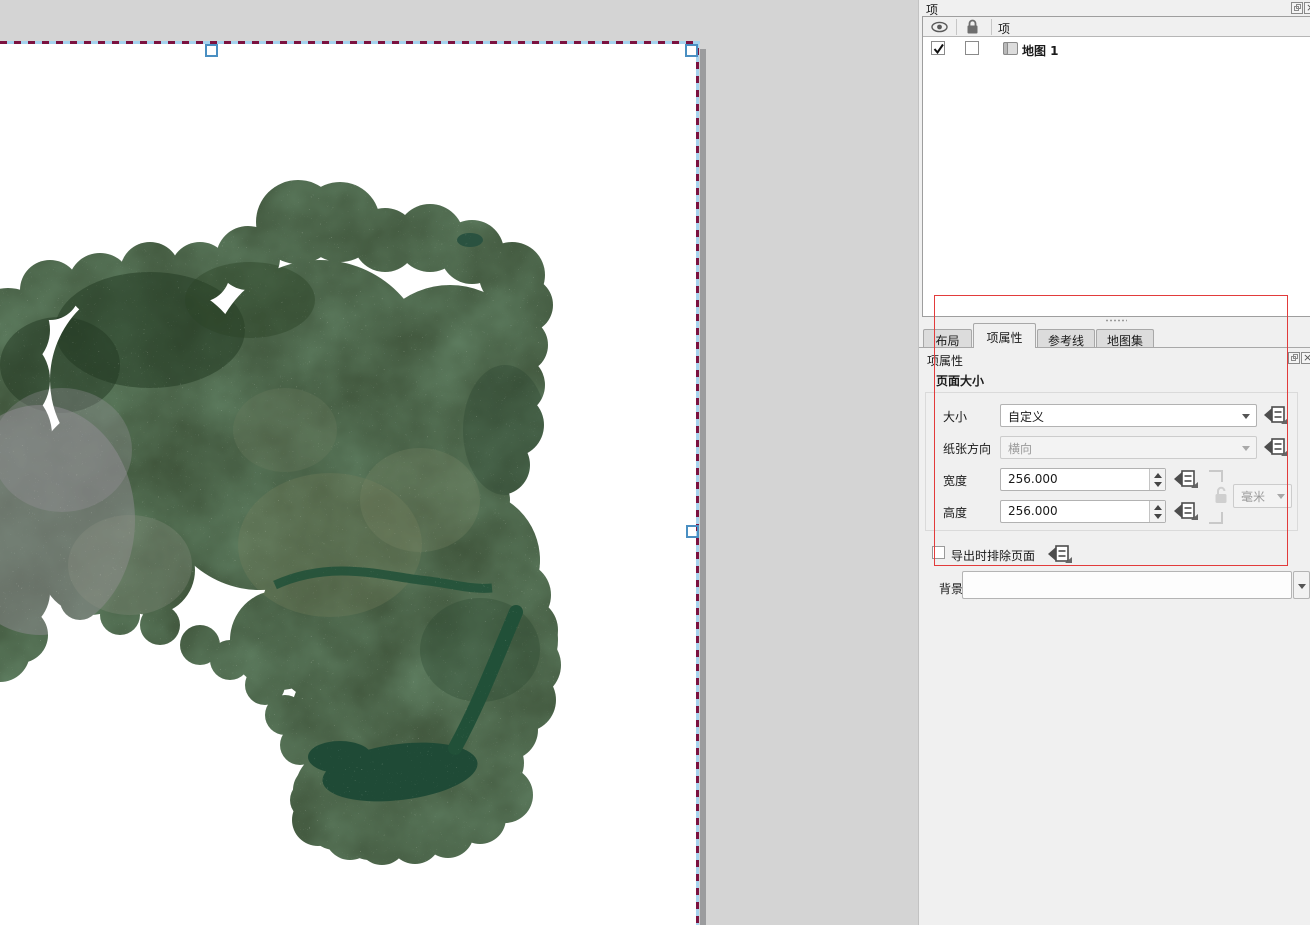 This screenshot has height=925, width=1310. What do you see at coordinates (1116, 320) in the screenshot?
I see `panel-splitter-handle` at bounding box center [1116, 320].